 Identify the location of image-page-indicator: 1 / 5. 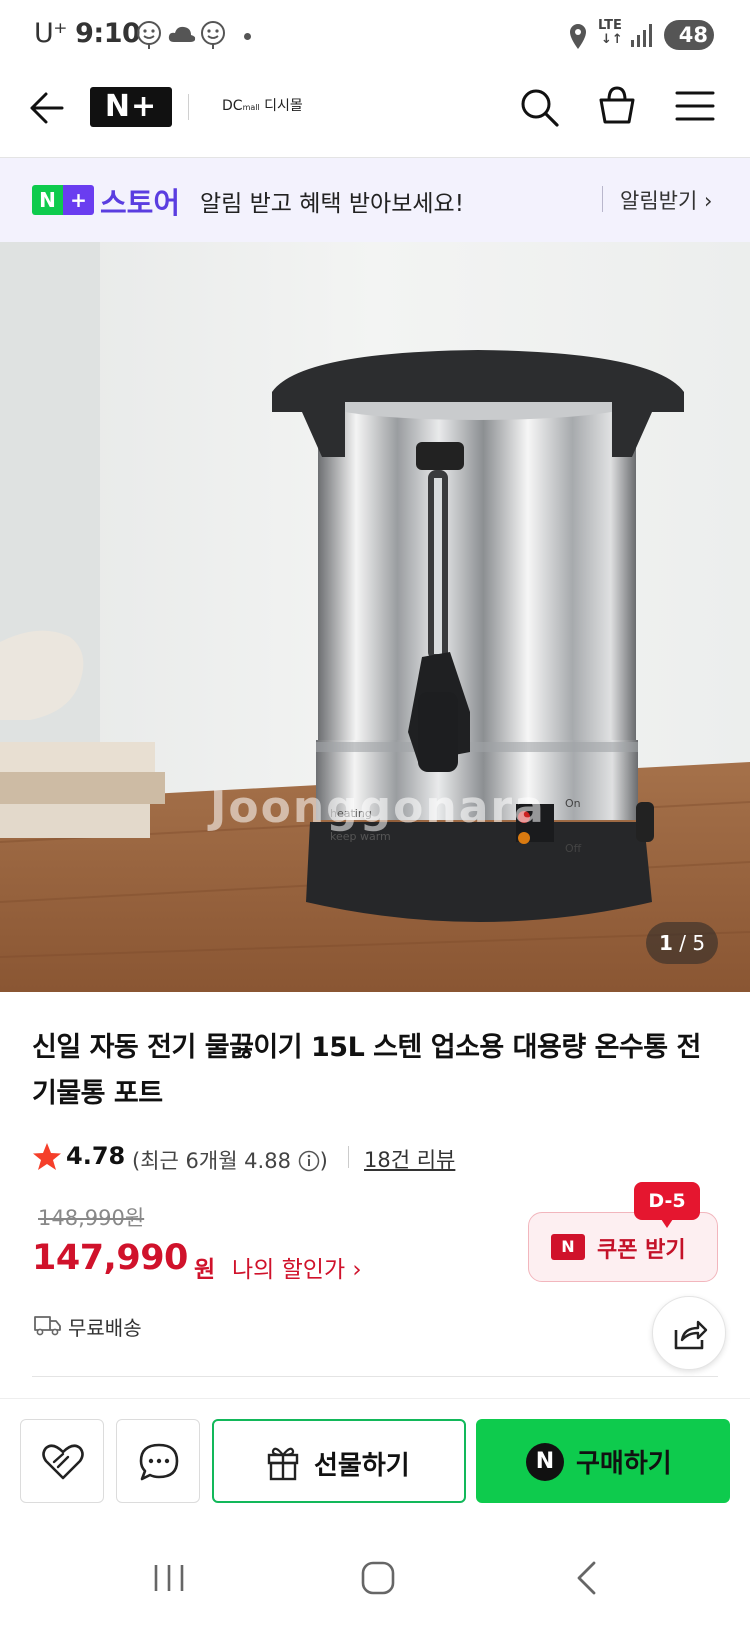
(682, 943).